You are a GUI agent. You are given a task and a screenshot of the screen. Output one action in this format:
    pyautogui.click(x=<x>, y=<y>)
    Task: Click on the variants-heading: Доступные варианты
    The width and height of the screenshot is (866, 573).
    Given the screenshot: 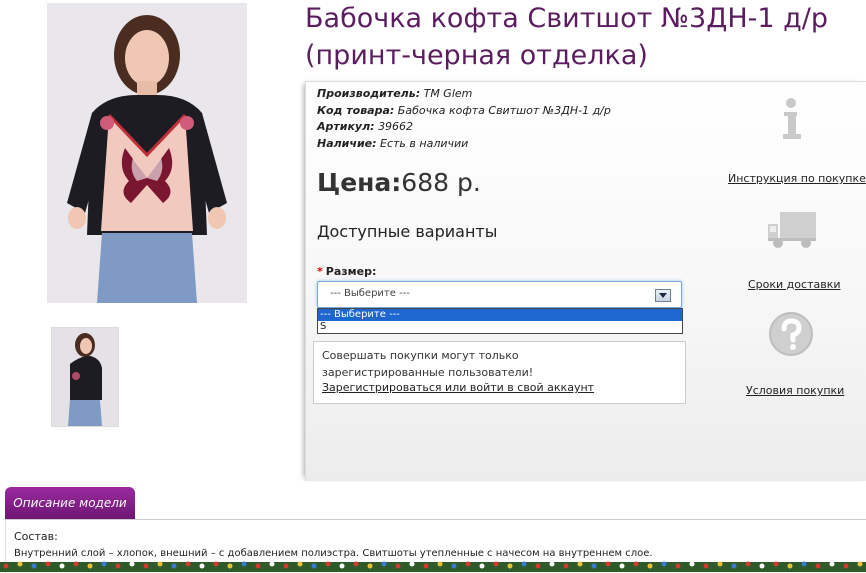 What is the action you would take?
    pyautogui.click(x=407, y=231)
    